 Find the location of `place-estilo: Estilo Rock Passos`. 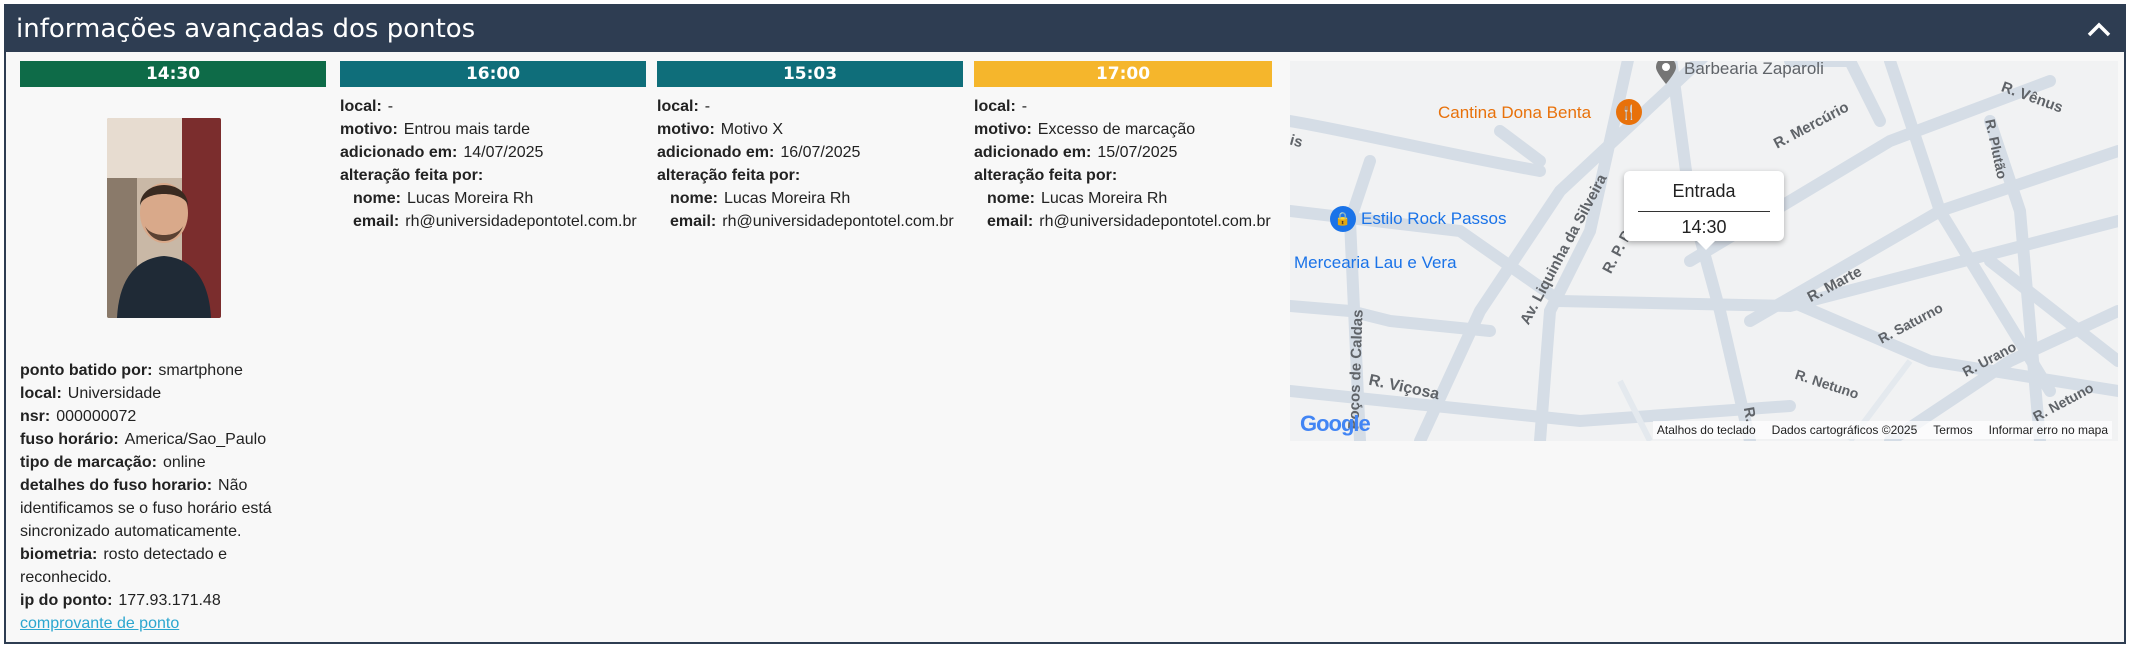

place-estilo: Estilo Rock Passos is located at coordinates (1434, 219).